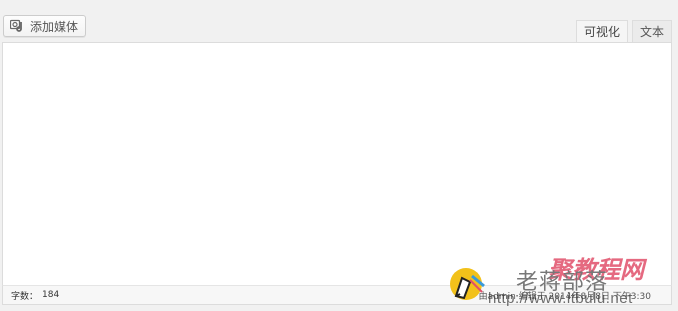 The height and width of the screenshot is (311, 678). What do you see at coordinates (54, 26) in the screenshot?
I see `add-media-label: 添加媒体` at bounding box center [54, 26].